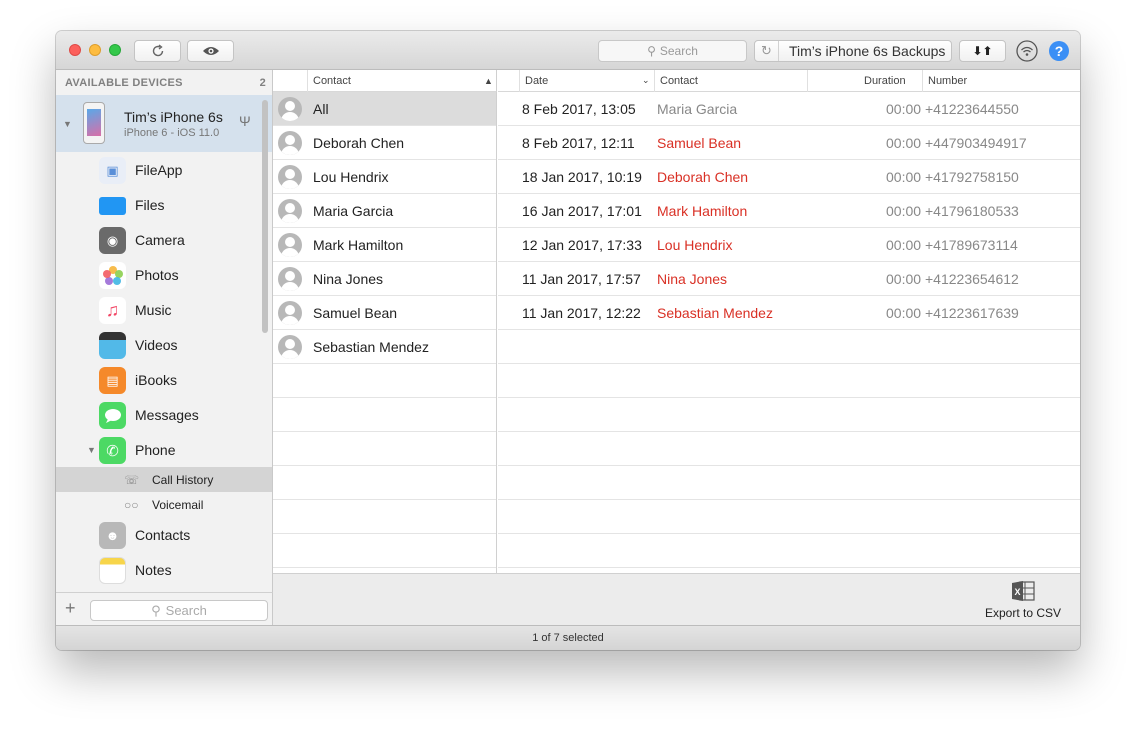 Image resolution: width=1136 pixels, height=730 pixels. I want to click on device-subtitle: iPhone 6 - iOS 11.0, so click(172, 133).